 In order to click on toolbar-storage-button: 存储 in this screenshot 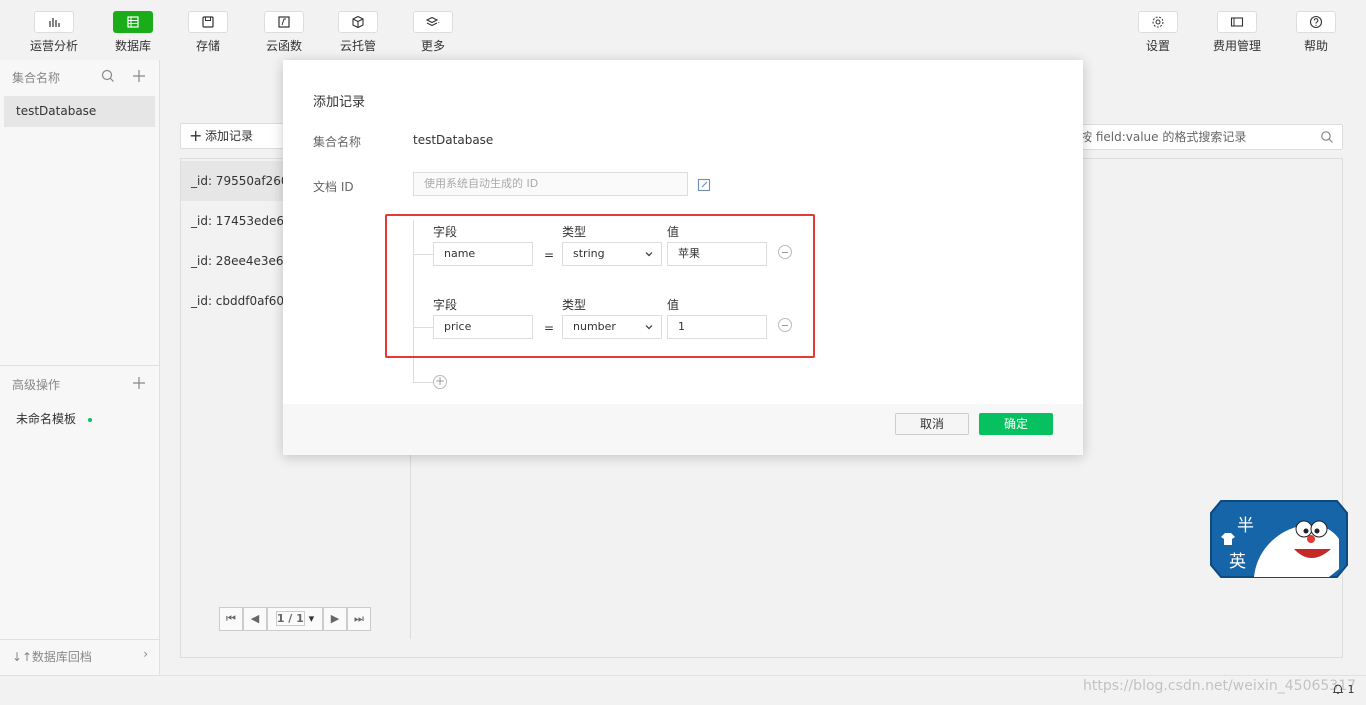, I will do `click(208, 32)`.